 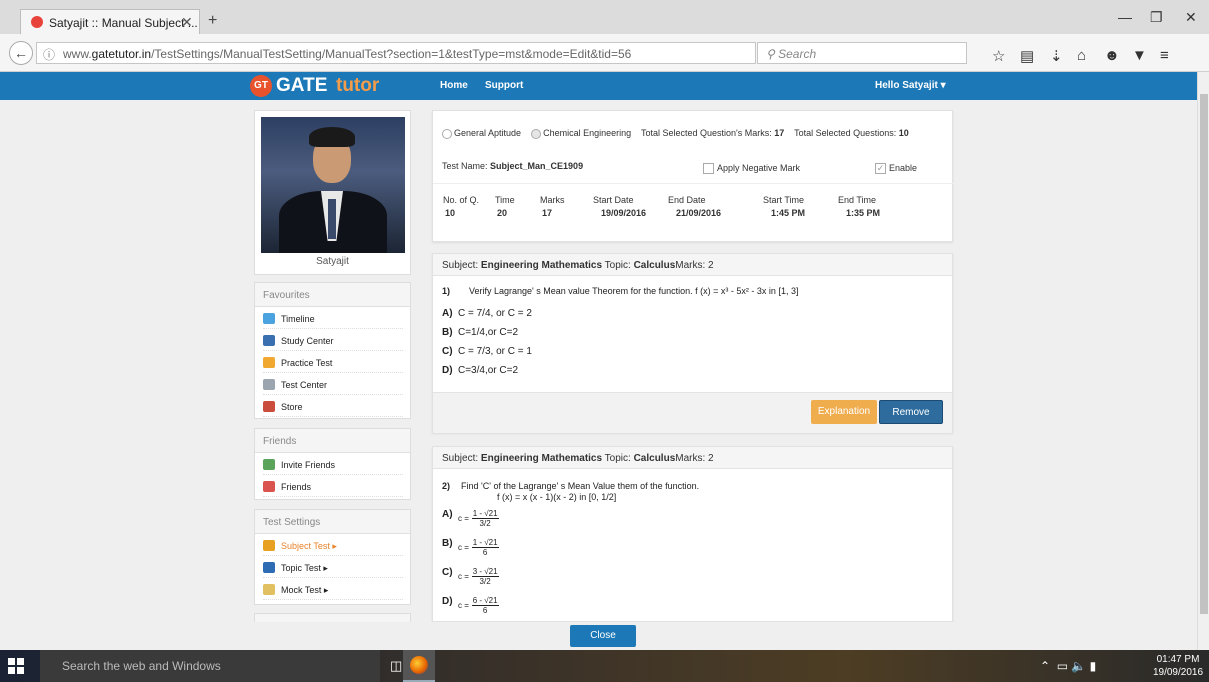 I want to click on profile-card: Satyajit, so click(x=332, y=192).